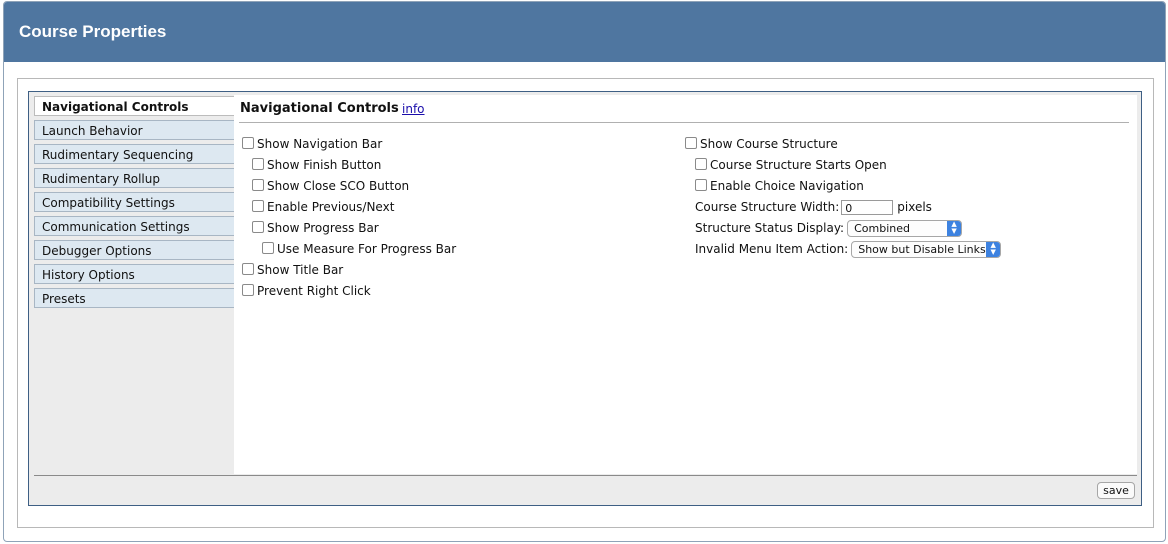 The height and width of the screenshot is (544, 1168). Describe the element at coordinates (134, 226) in the screenshot. I see `tab-communication-settings: Communication Settings` at that location.